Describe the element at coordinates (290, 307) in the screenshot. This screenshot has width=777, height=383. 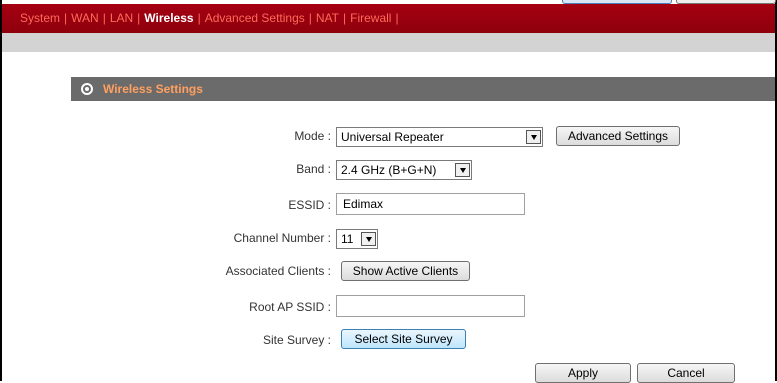
I see `root-ap-ssid-label: Root AP SSID :` at that location.